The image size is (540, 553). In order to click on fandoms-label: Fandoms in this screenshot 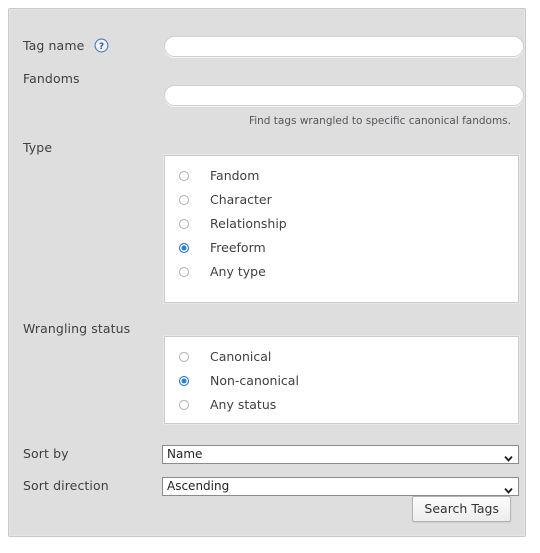, I will do `click(51, 78)`.